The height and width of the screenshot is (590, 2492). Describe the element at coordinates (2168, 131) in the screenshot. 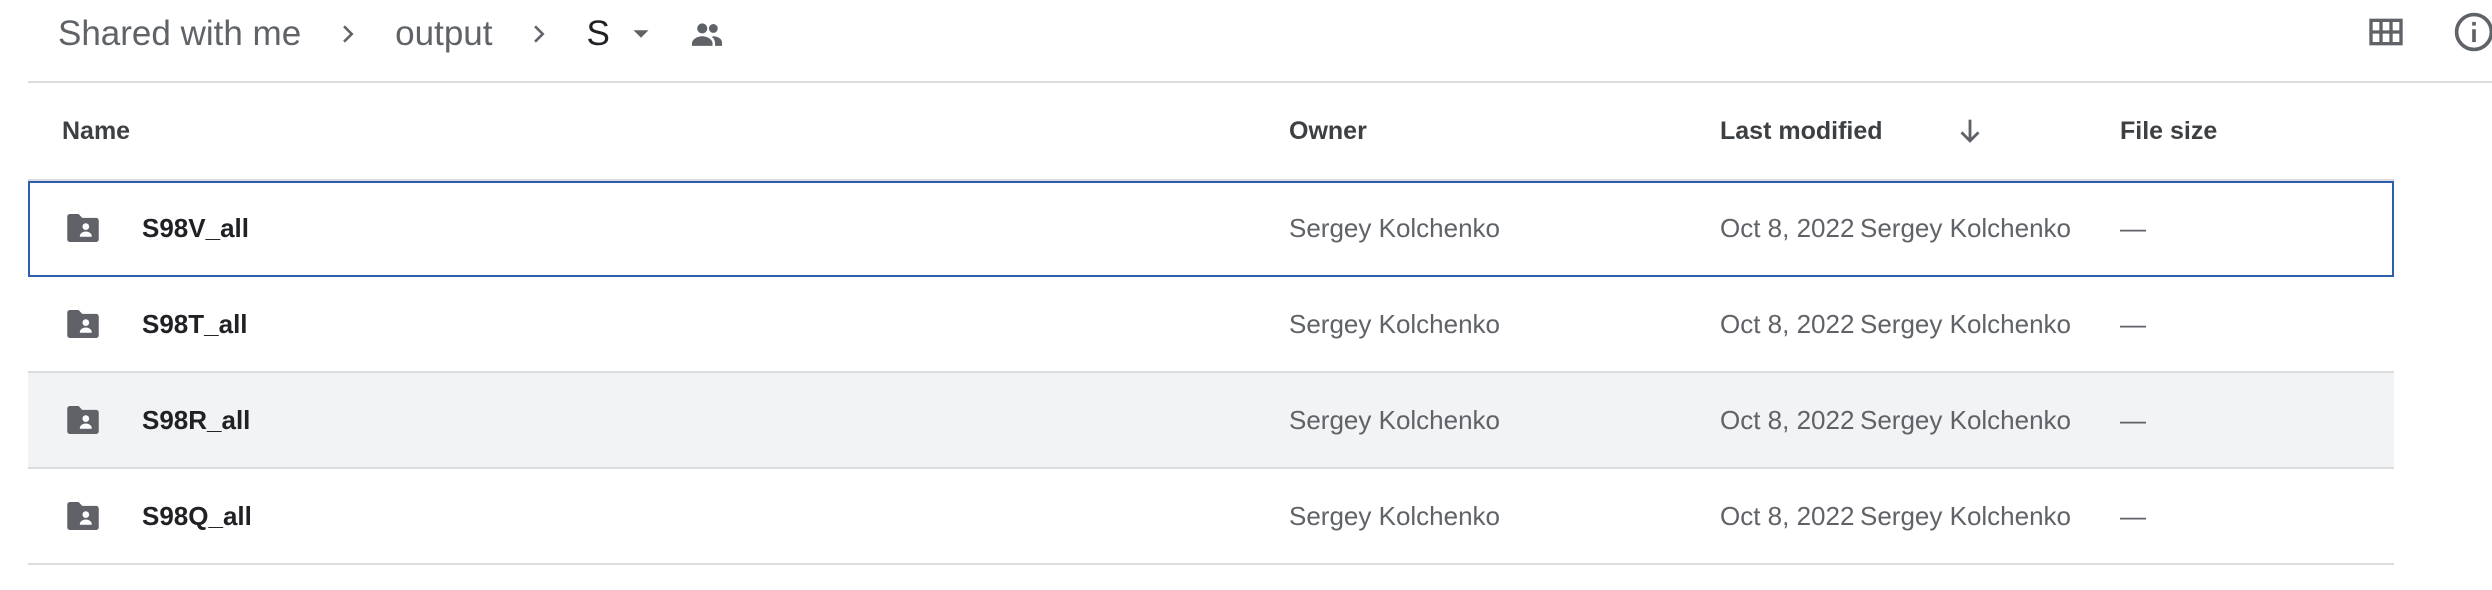

I see `column-header-file-size: File size` at that location.